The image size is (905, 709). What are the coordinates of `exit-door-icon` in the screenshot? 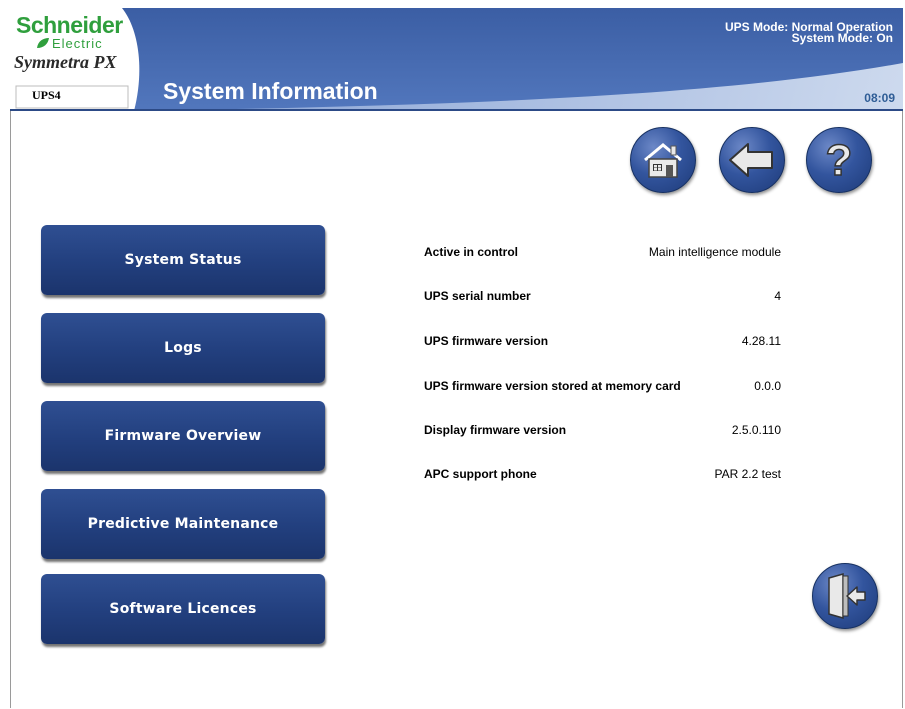 It's located at (847, 596).